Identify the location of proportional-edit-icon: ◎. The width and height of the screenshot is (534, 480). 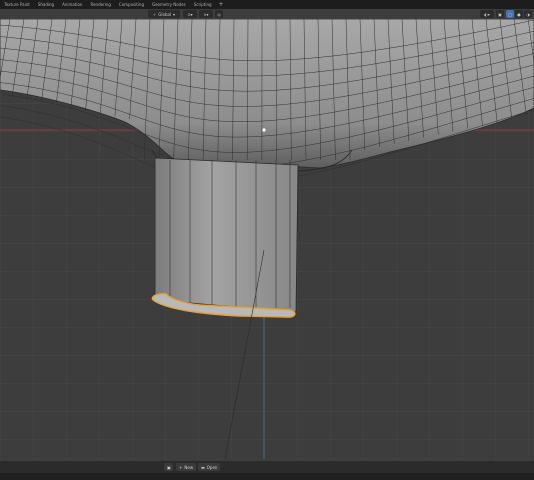
(219, 14).